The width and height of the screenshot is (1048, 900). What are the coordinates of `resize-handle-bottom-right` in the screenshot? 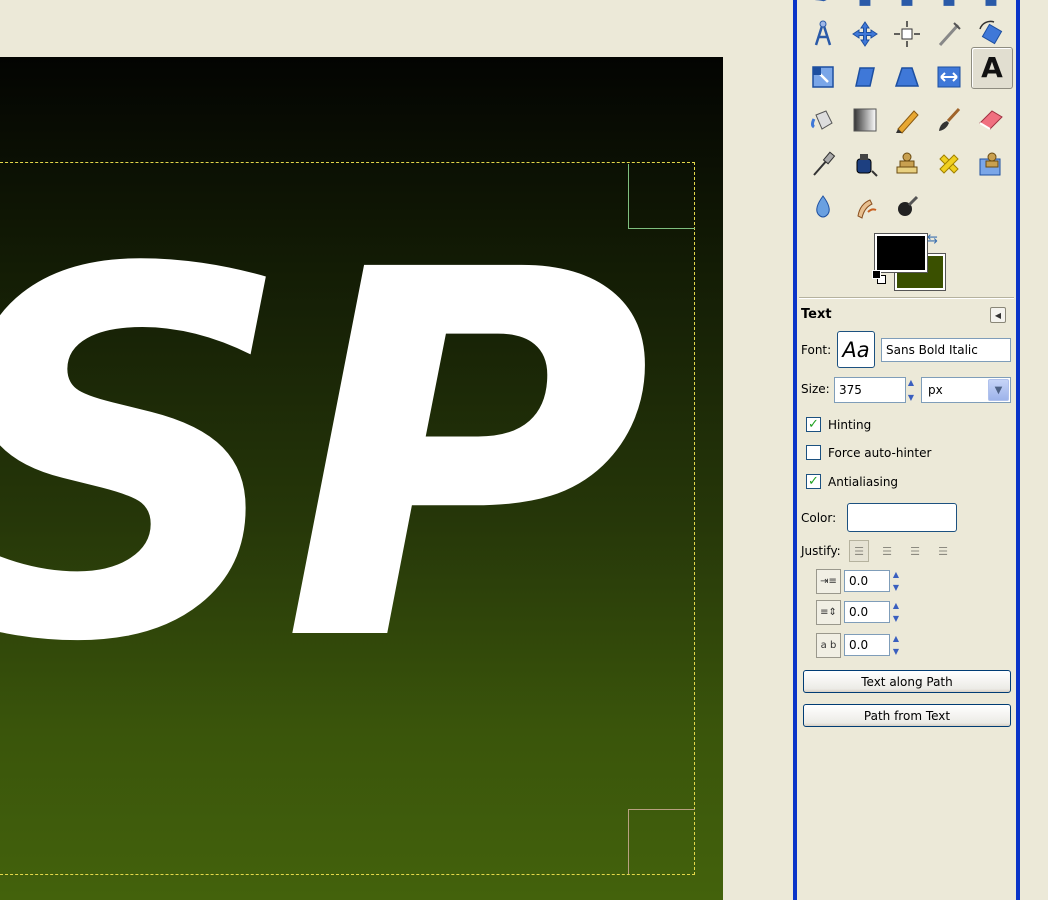 It's located at (661, 841).